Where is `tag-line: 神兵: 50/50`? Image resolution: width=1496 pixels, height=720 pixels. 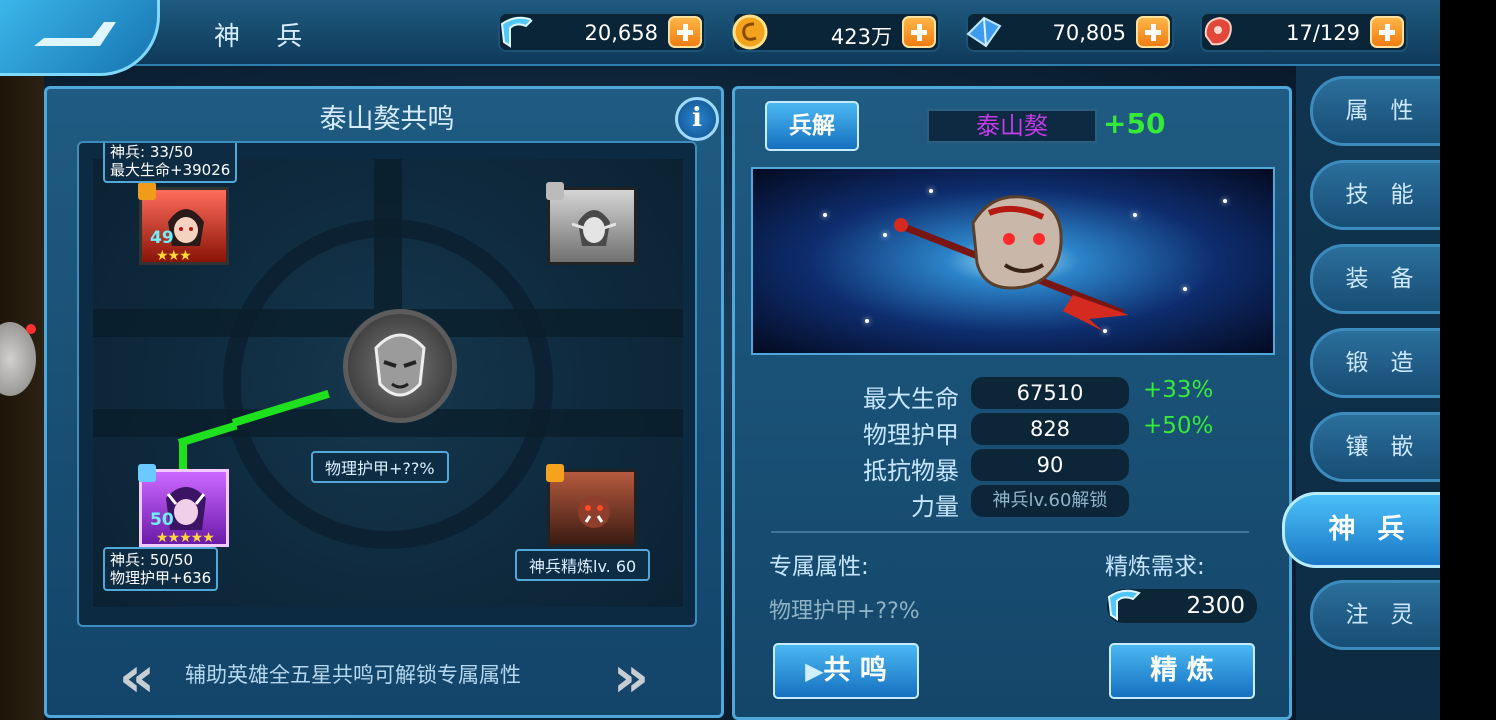 tag-line: 神兵: 50/50 is located at coordinates (152, 560).